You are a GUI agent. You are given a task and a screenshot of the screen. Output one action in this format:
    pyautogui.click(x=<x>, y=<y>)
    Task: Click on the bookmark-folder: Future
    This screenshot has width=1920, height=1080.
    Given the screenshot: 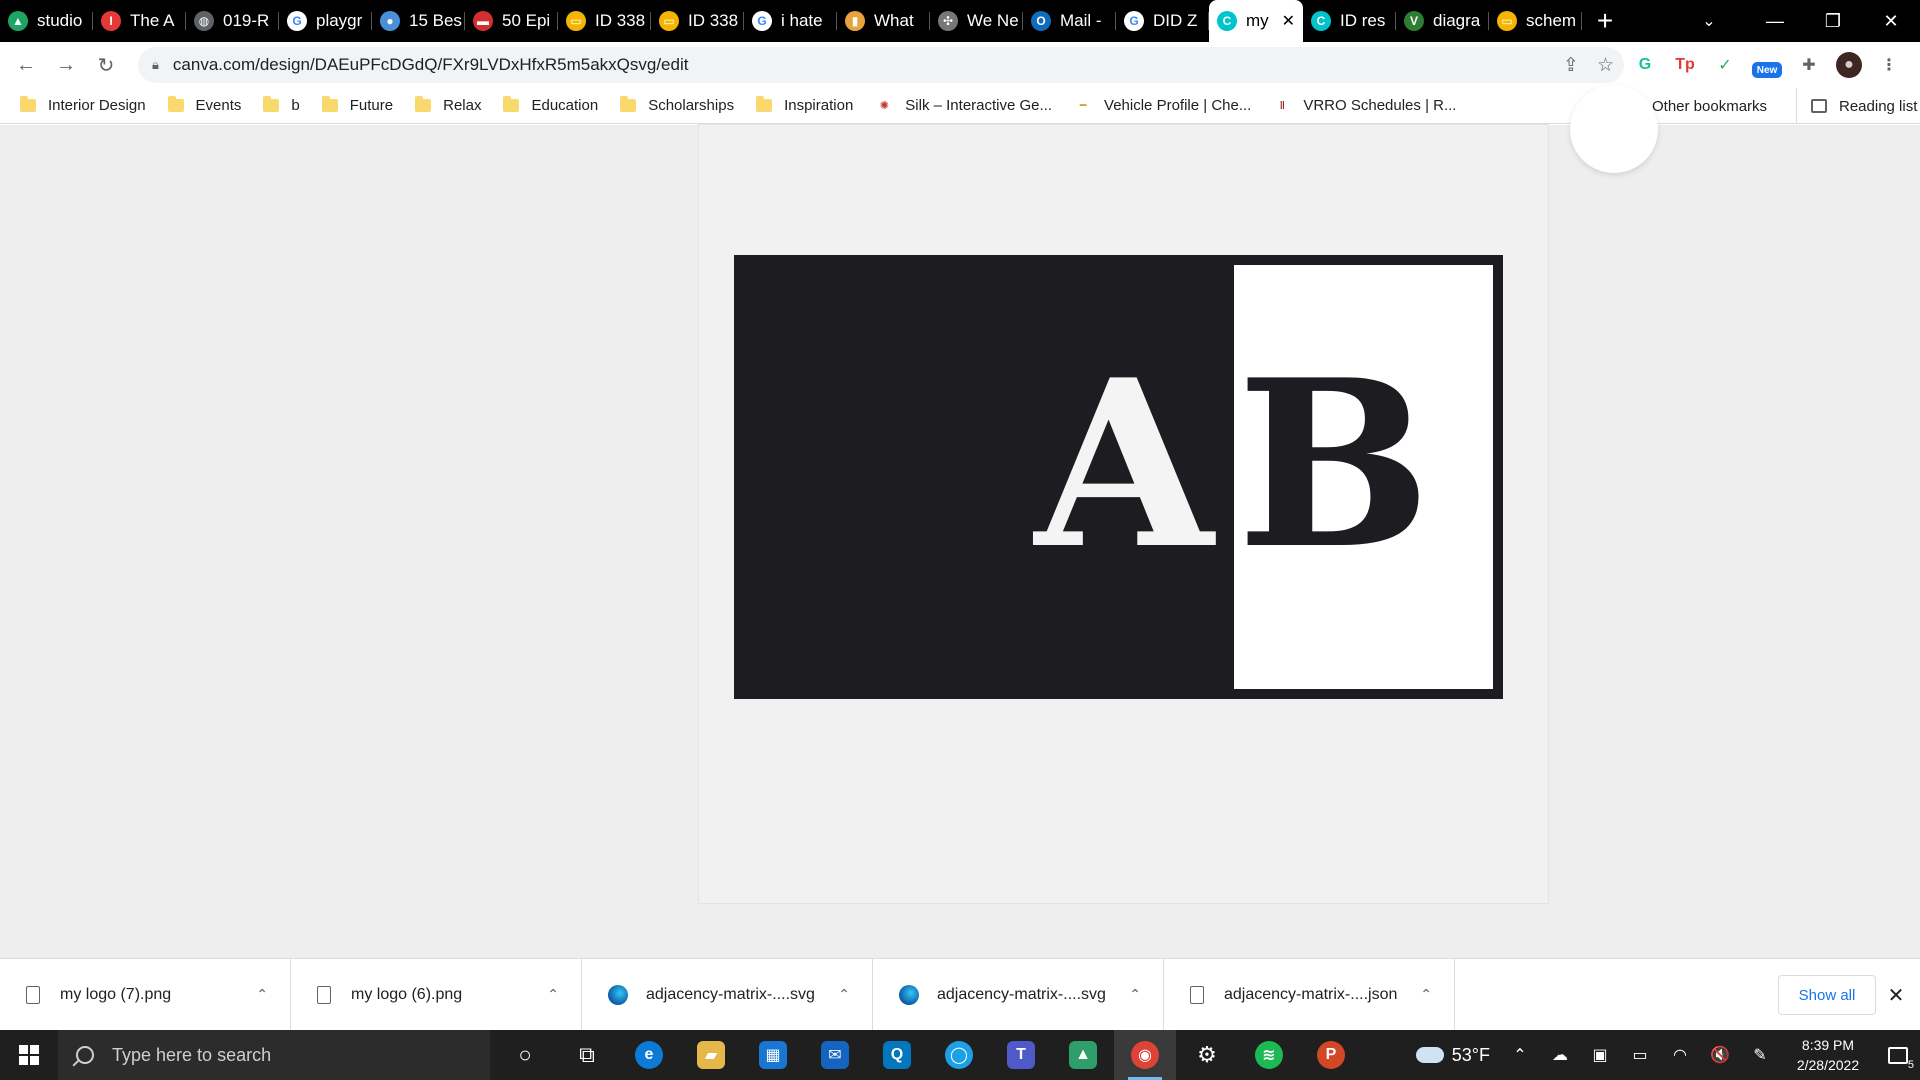 What is the action you would take?
    pyautogui.click(x=357, y=105)
    